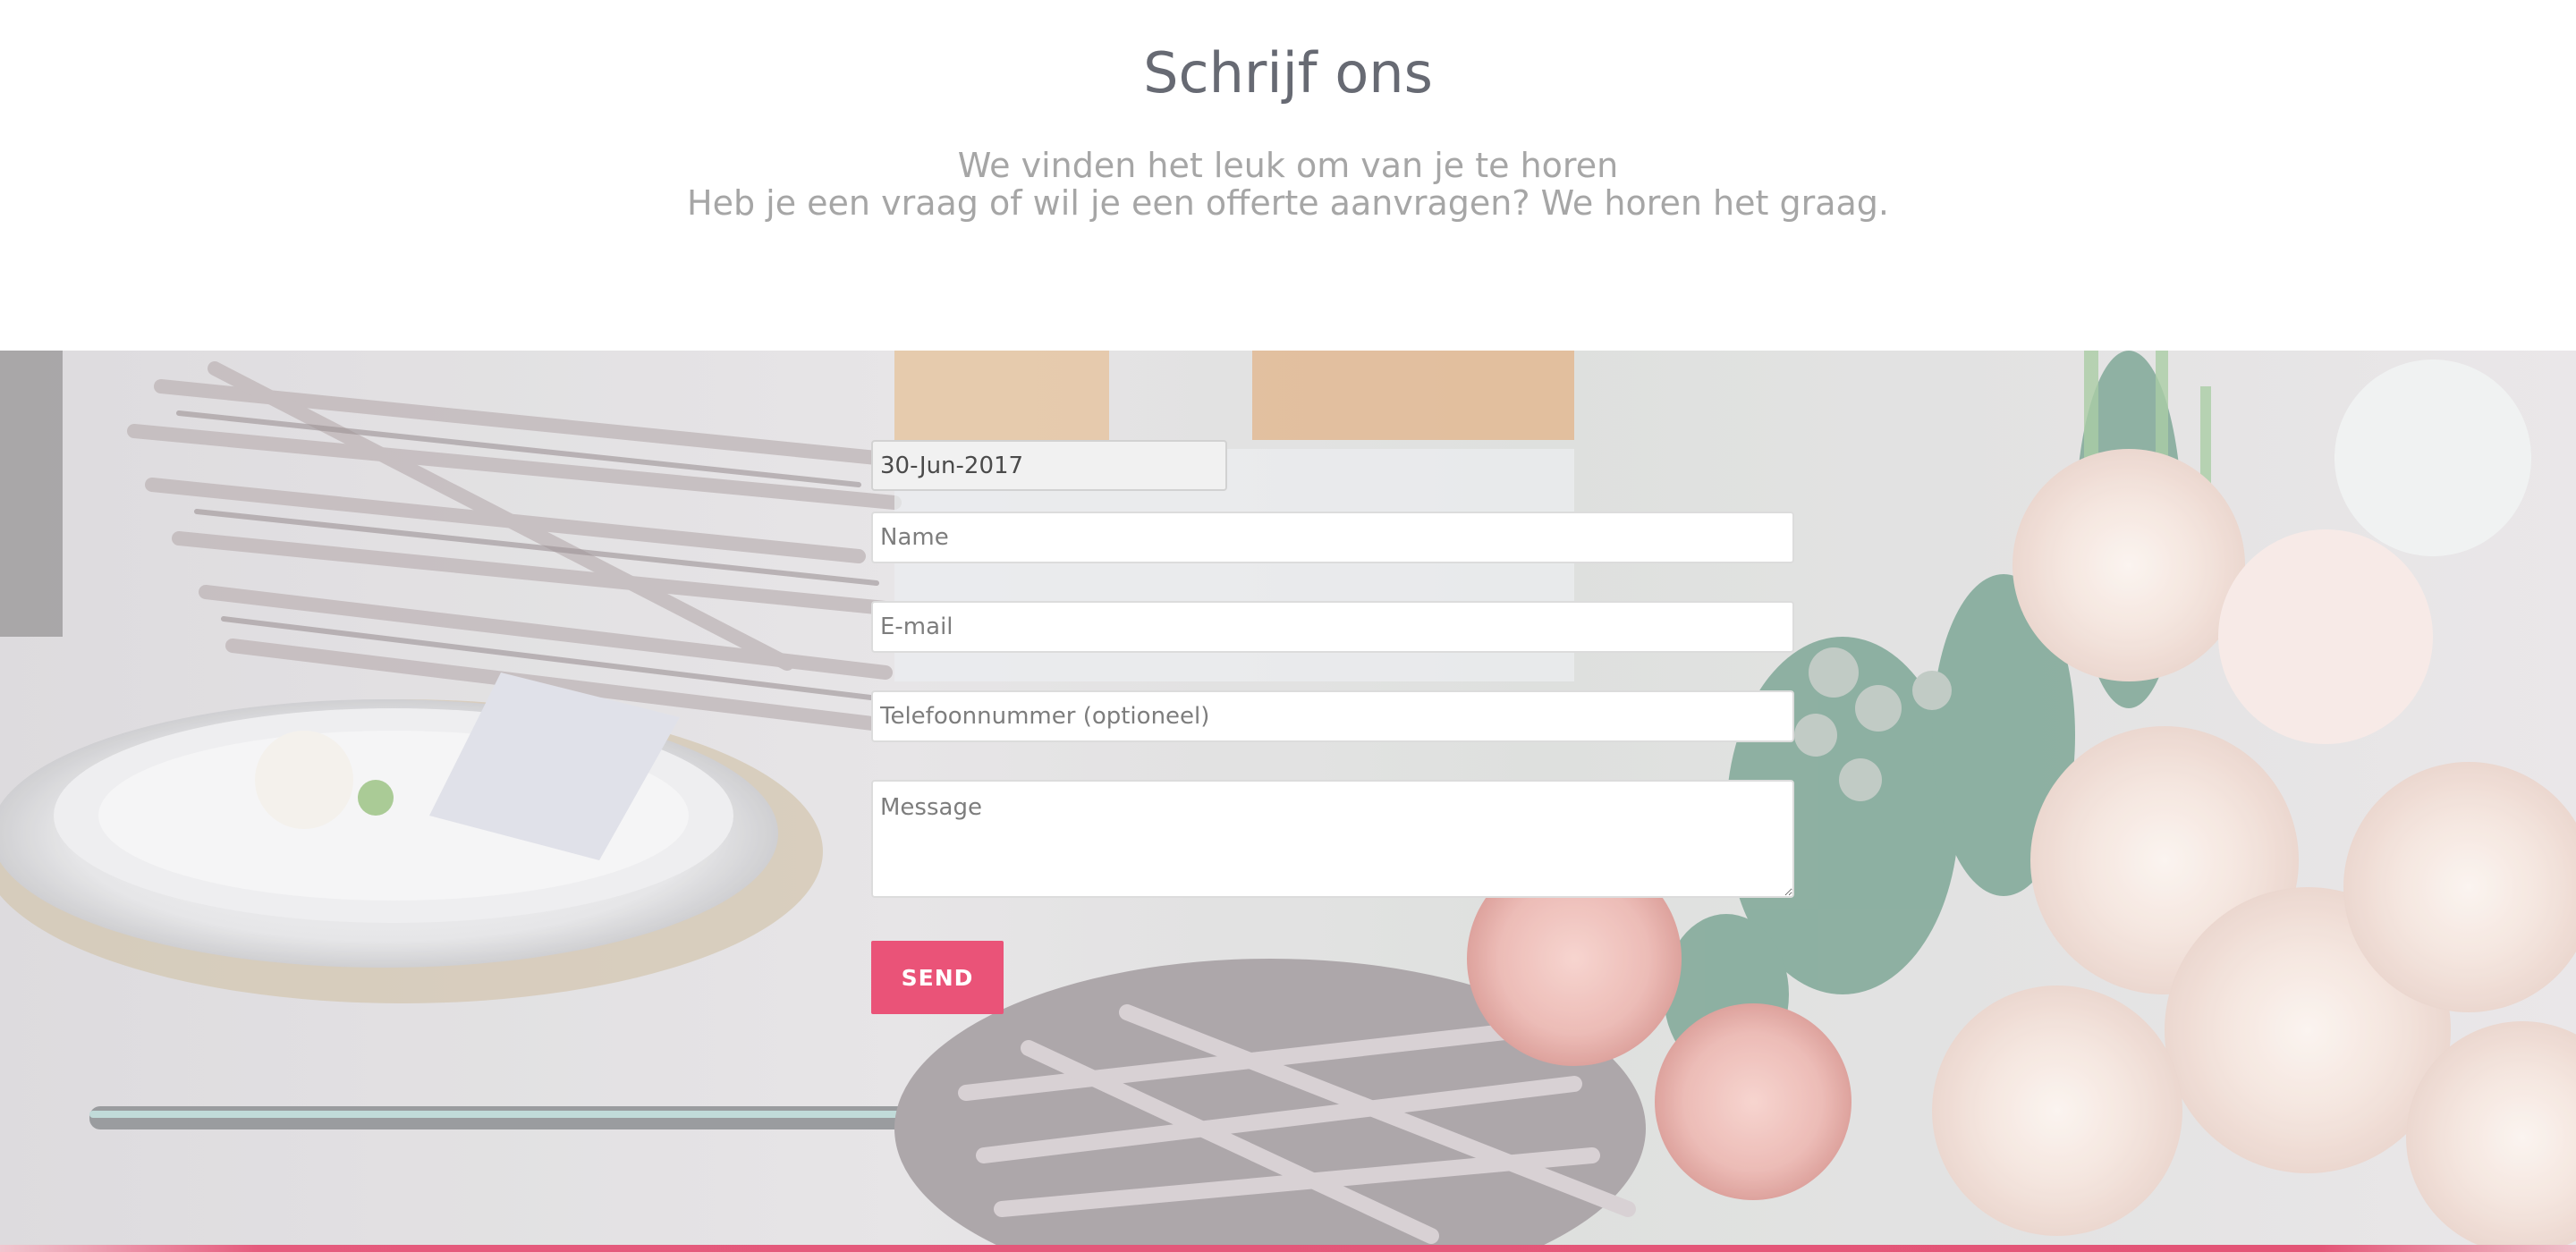  What do you see at coordinates (1332, 627) in the screenshot?
I see `email-field` at bounding box center [1332, 627].